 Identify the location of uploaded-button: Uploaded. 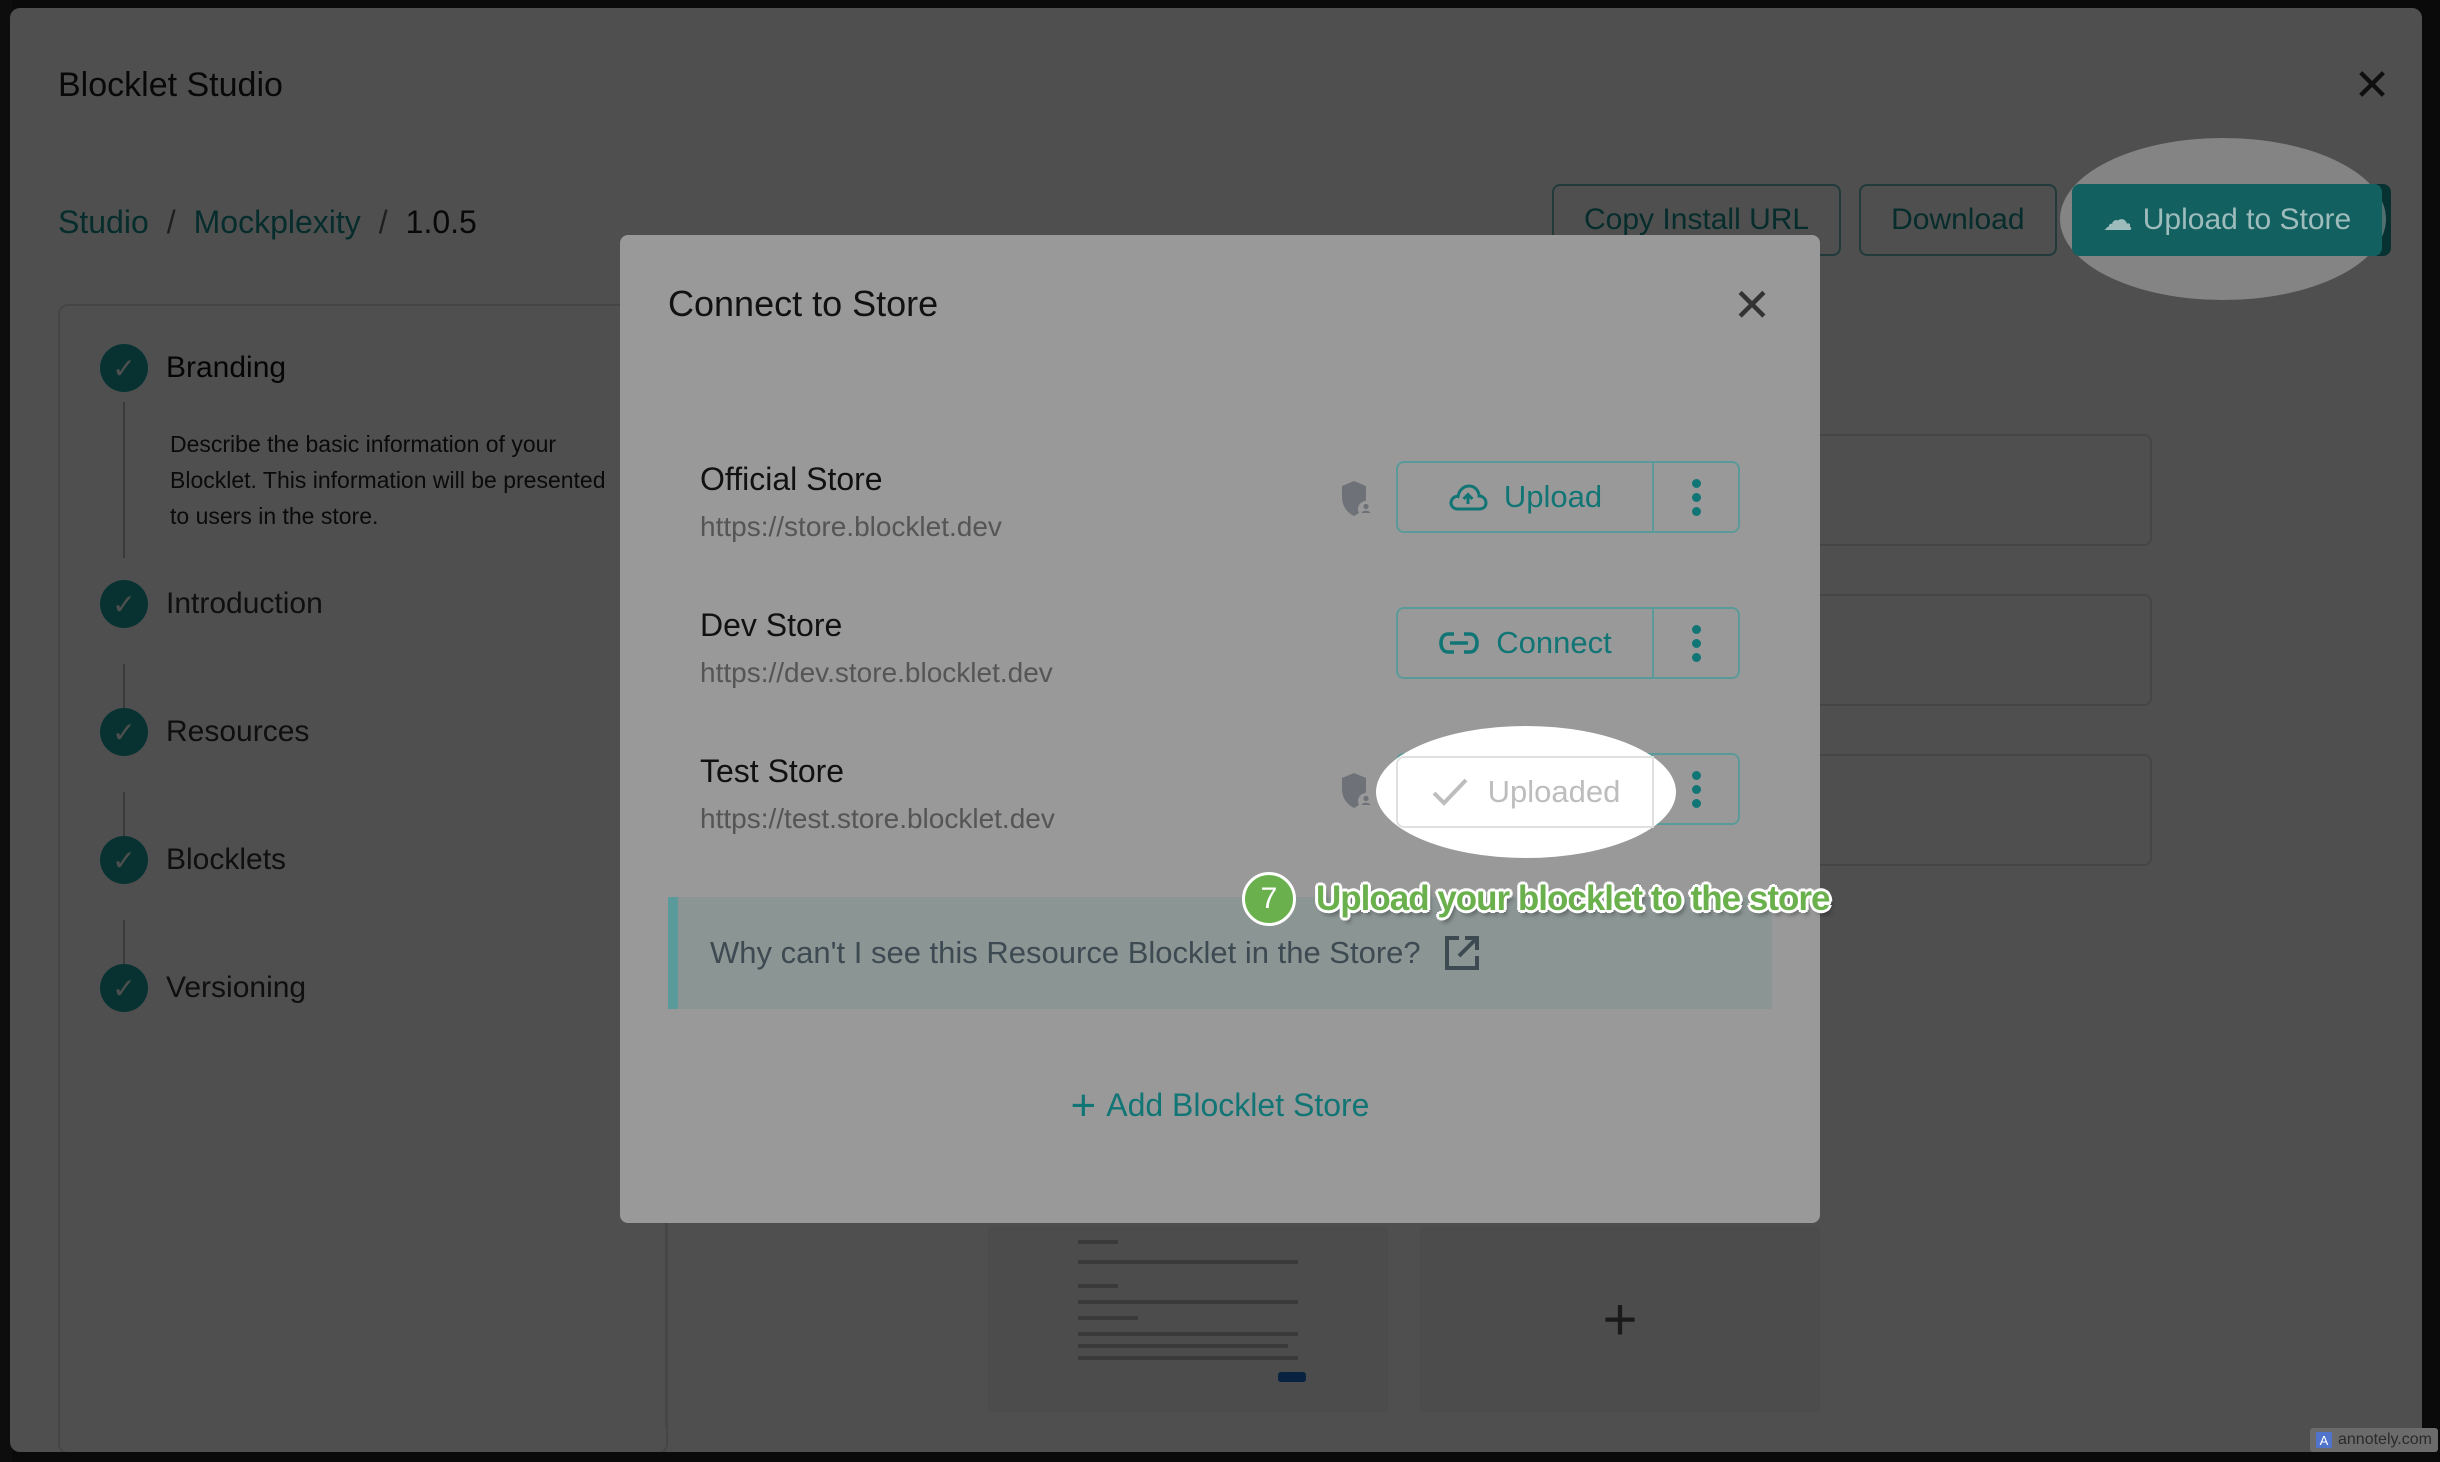
(1525, 792).